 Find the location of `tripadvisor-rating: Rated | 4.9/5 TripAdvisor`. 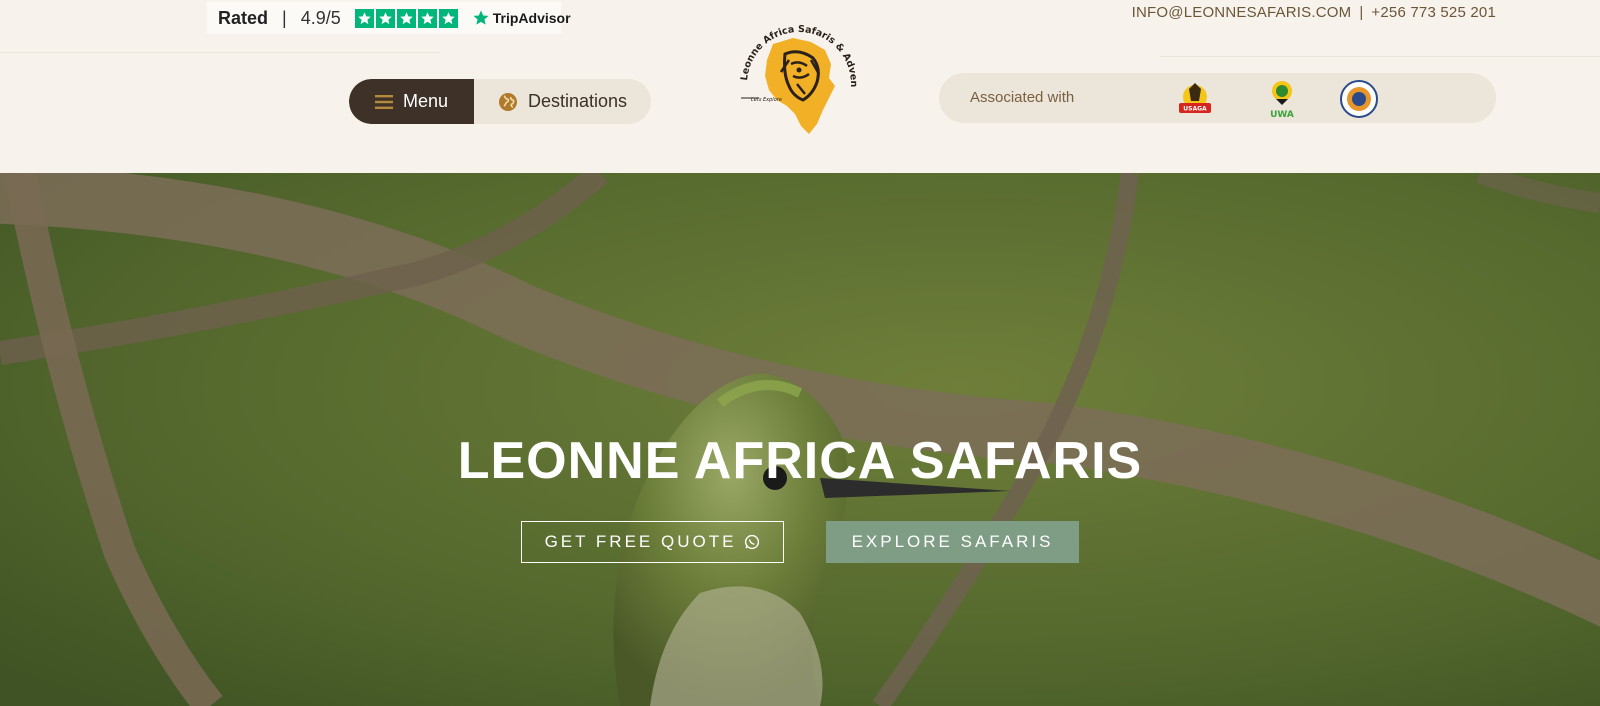

tripadvisor-rating: Rated | 4.9/5 TripAdvisor is located at coordinates (389, 18).